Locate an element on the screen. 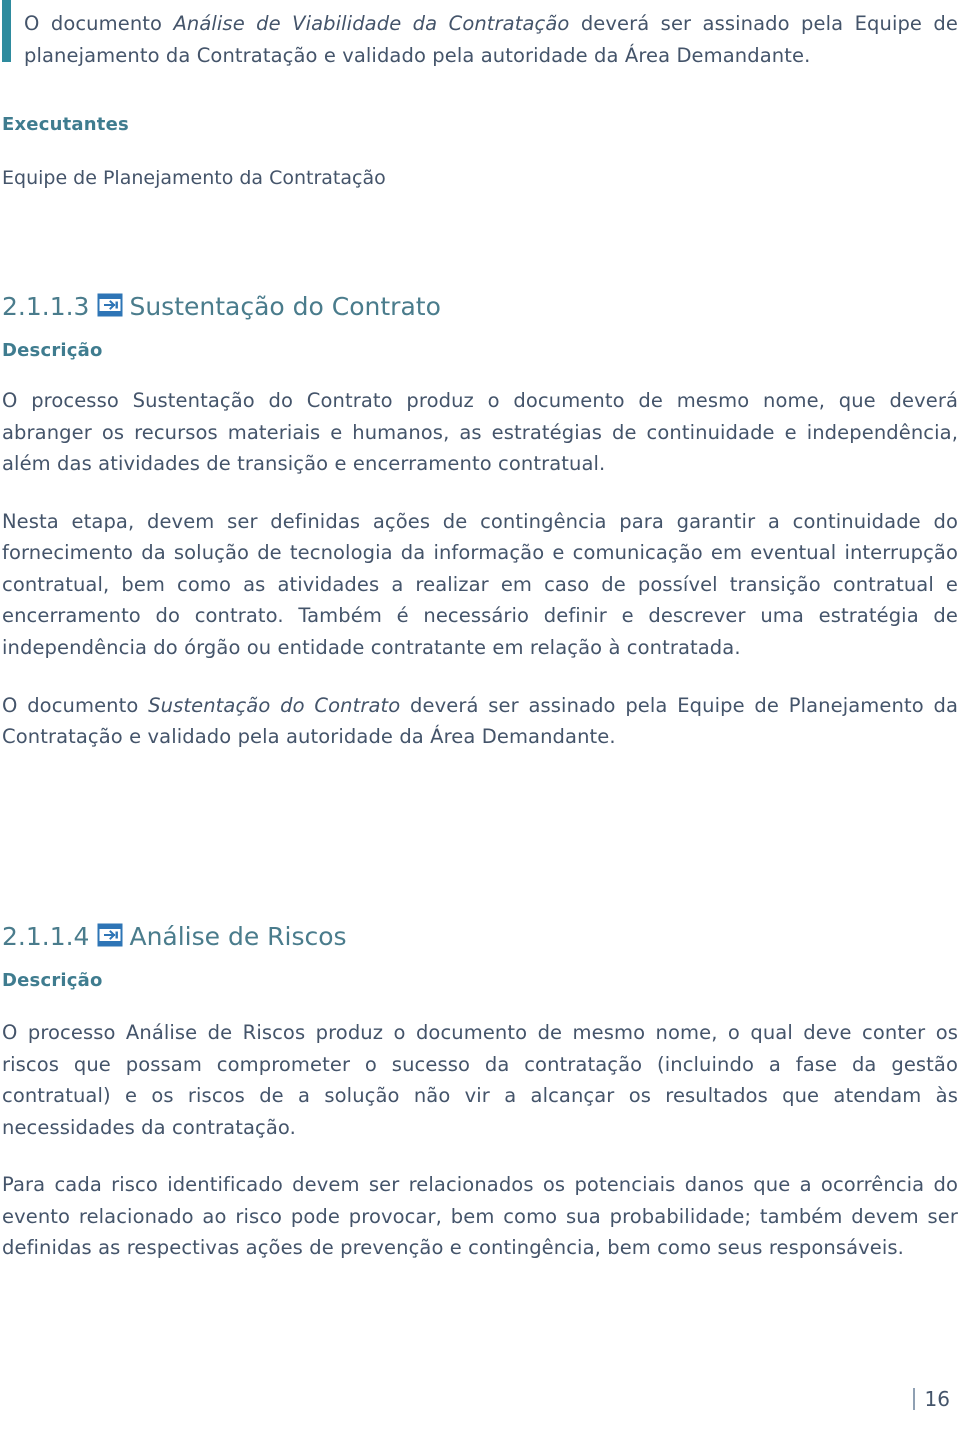 The height and width of the screenshot is (1429, 960). section-2-1-1-3-subheading: Descrição is located at coordinates (52, 350).